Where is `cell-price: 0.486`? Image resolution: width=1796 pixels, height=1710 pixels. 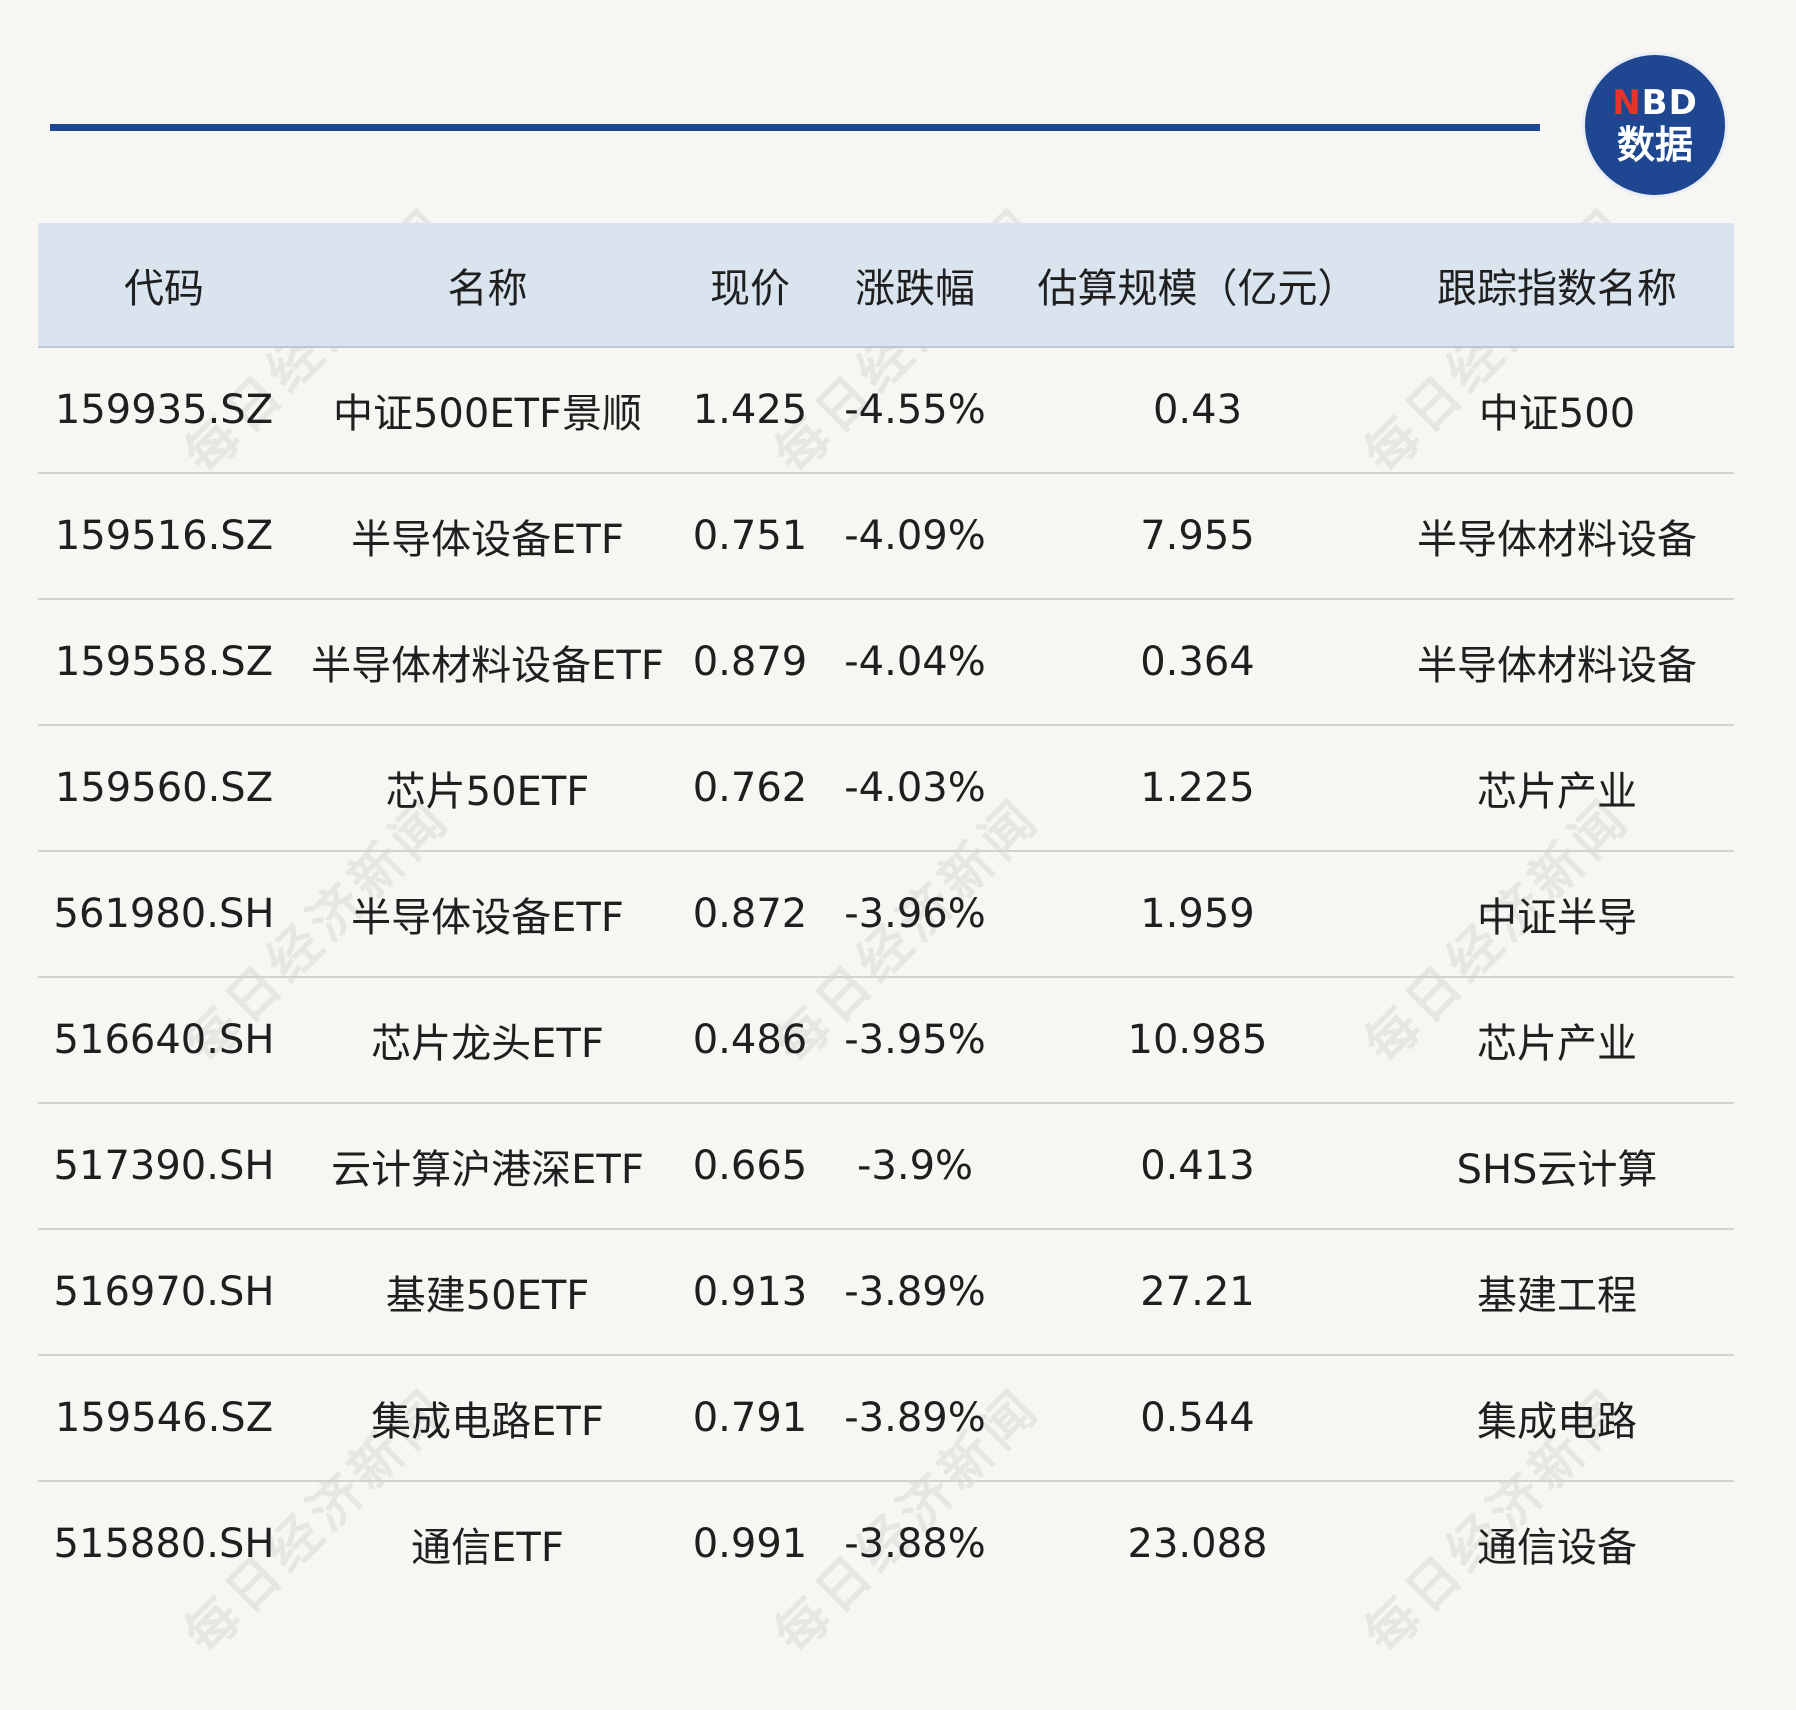 cell-price: 0.486 is located at coordinates (750, 1040).